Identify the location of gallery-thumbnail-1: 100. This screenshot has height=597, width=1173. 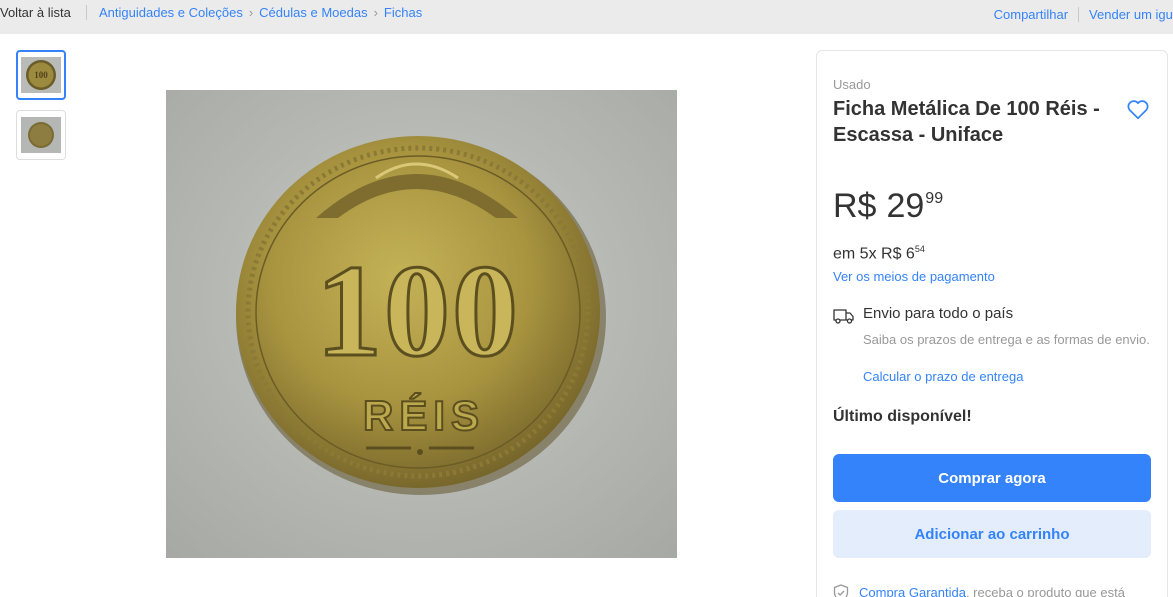
(41, 75).